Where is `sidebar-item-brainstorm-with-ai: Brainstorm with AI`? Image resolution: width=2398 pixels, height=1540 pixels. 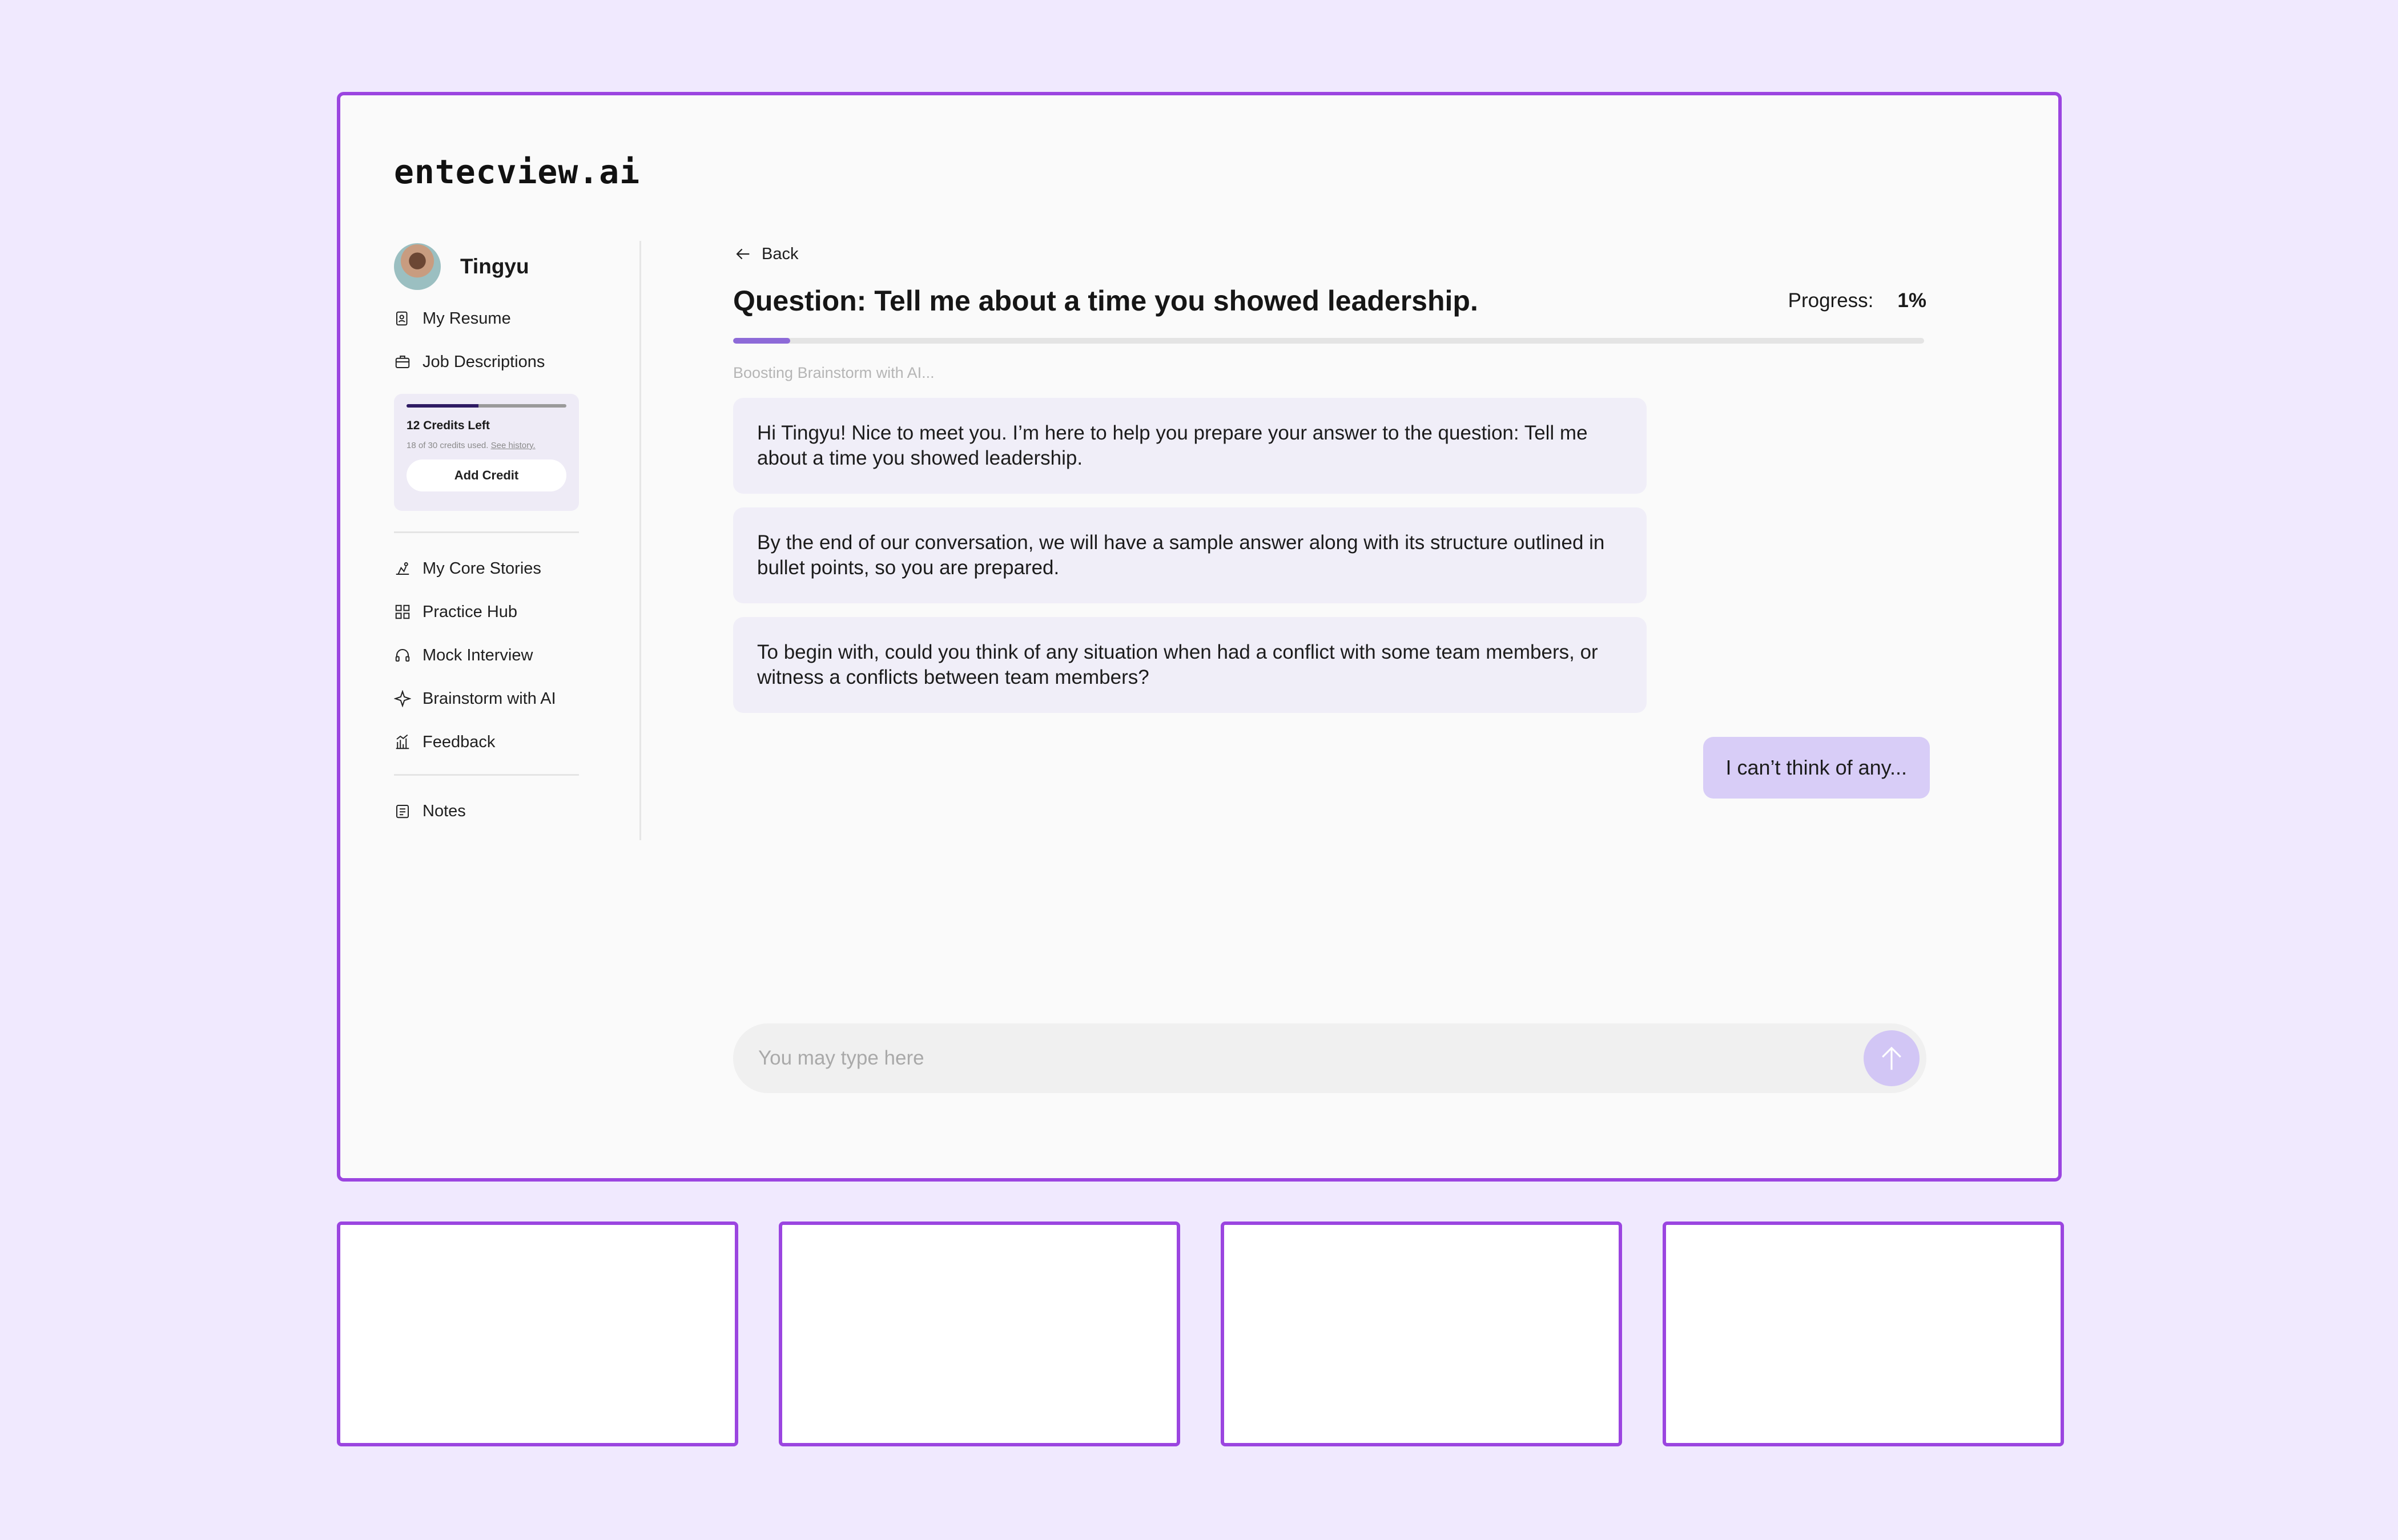
sidebar-item-brainstorm-with-ai: Brainstorm with AI is located at coordinates (491, 698).